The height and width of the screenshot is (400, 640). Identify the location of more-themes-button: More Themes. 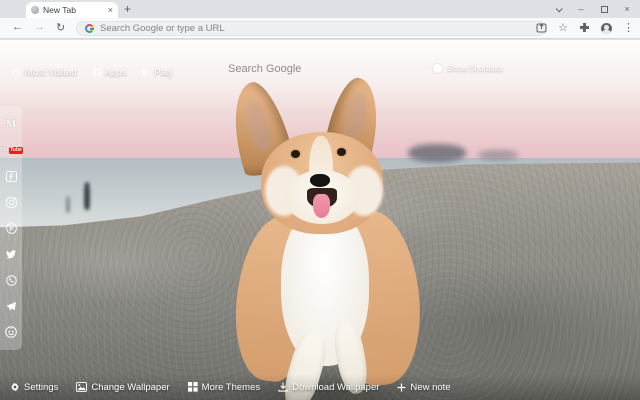
(223, 387).